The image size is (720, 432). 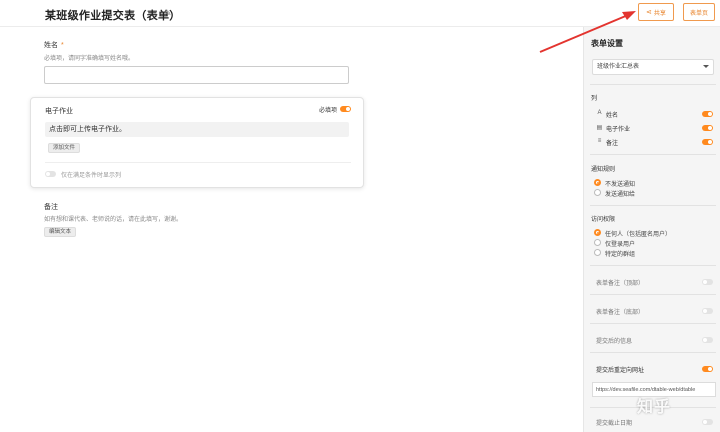 I want to click on form-title: 某班级作业提交表（表单）, so click(x=113, y=16).